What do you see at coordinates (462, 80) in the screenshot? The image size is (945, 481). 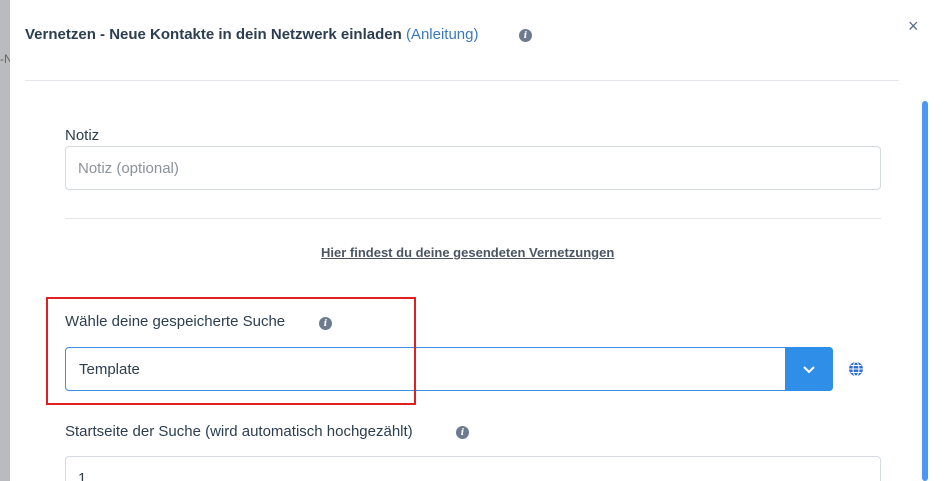 I see `header-divider` at bounding box center [462, 80].